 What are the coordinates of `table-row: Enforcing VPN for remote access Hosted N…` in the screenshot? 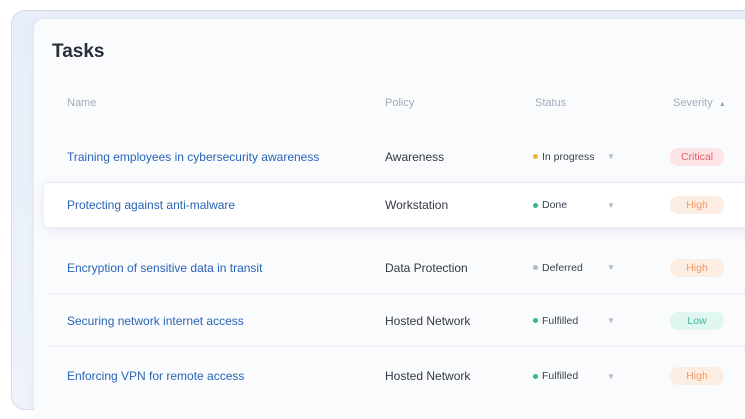 It's located at (395, 376).